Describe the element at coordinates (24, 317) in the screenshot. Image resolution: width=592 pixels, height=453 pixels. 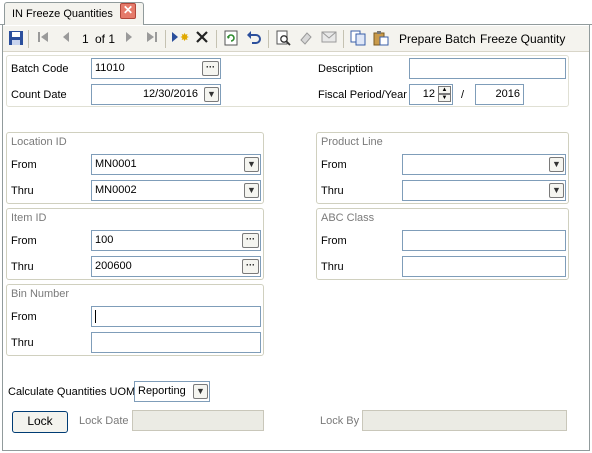
I see `bin-from-label: From` at that location.